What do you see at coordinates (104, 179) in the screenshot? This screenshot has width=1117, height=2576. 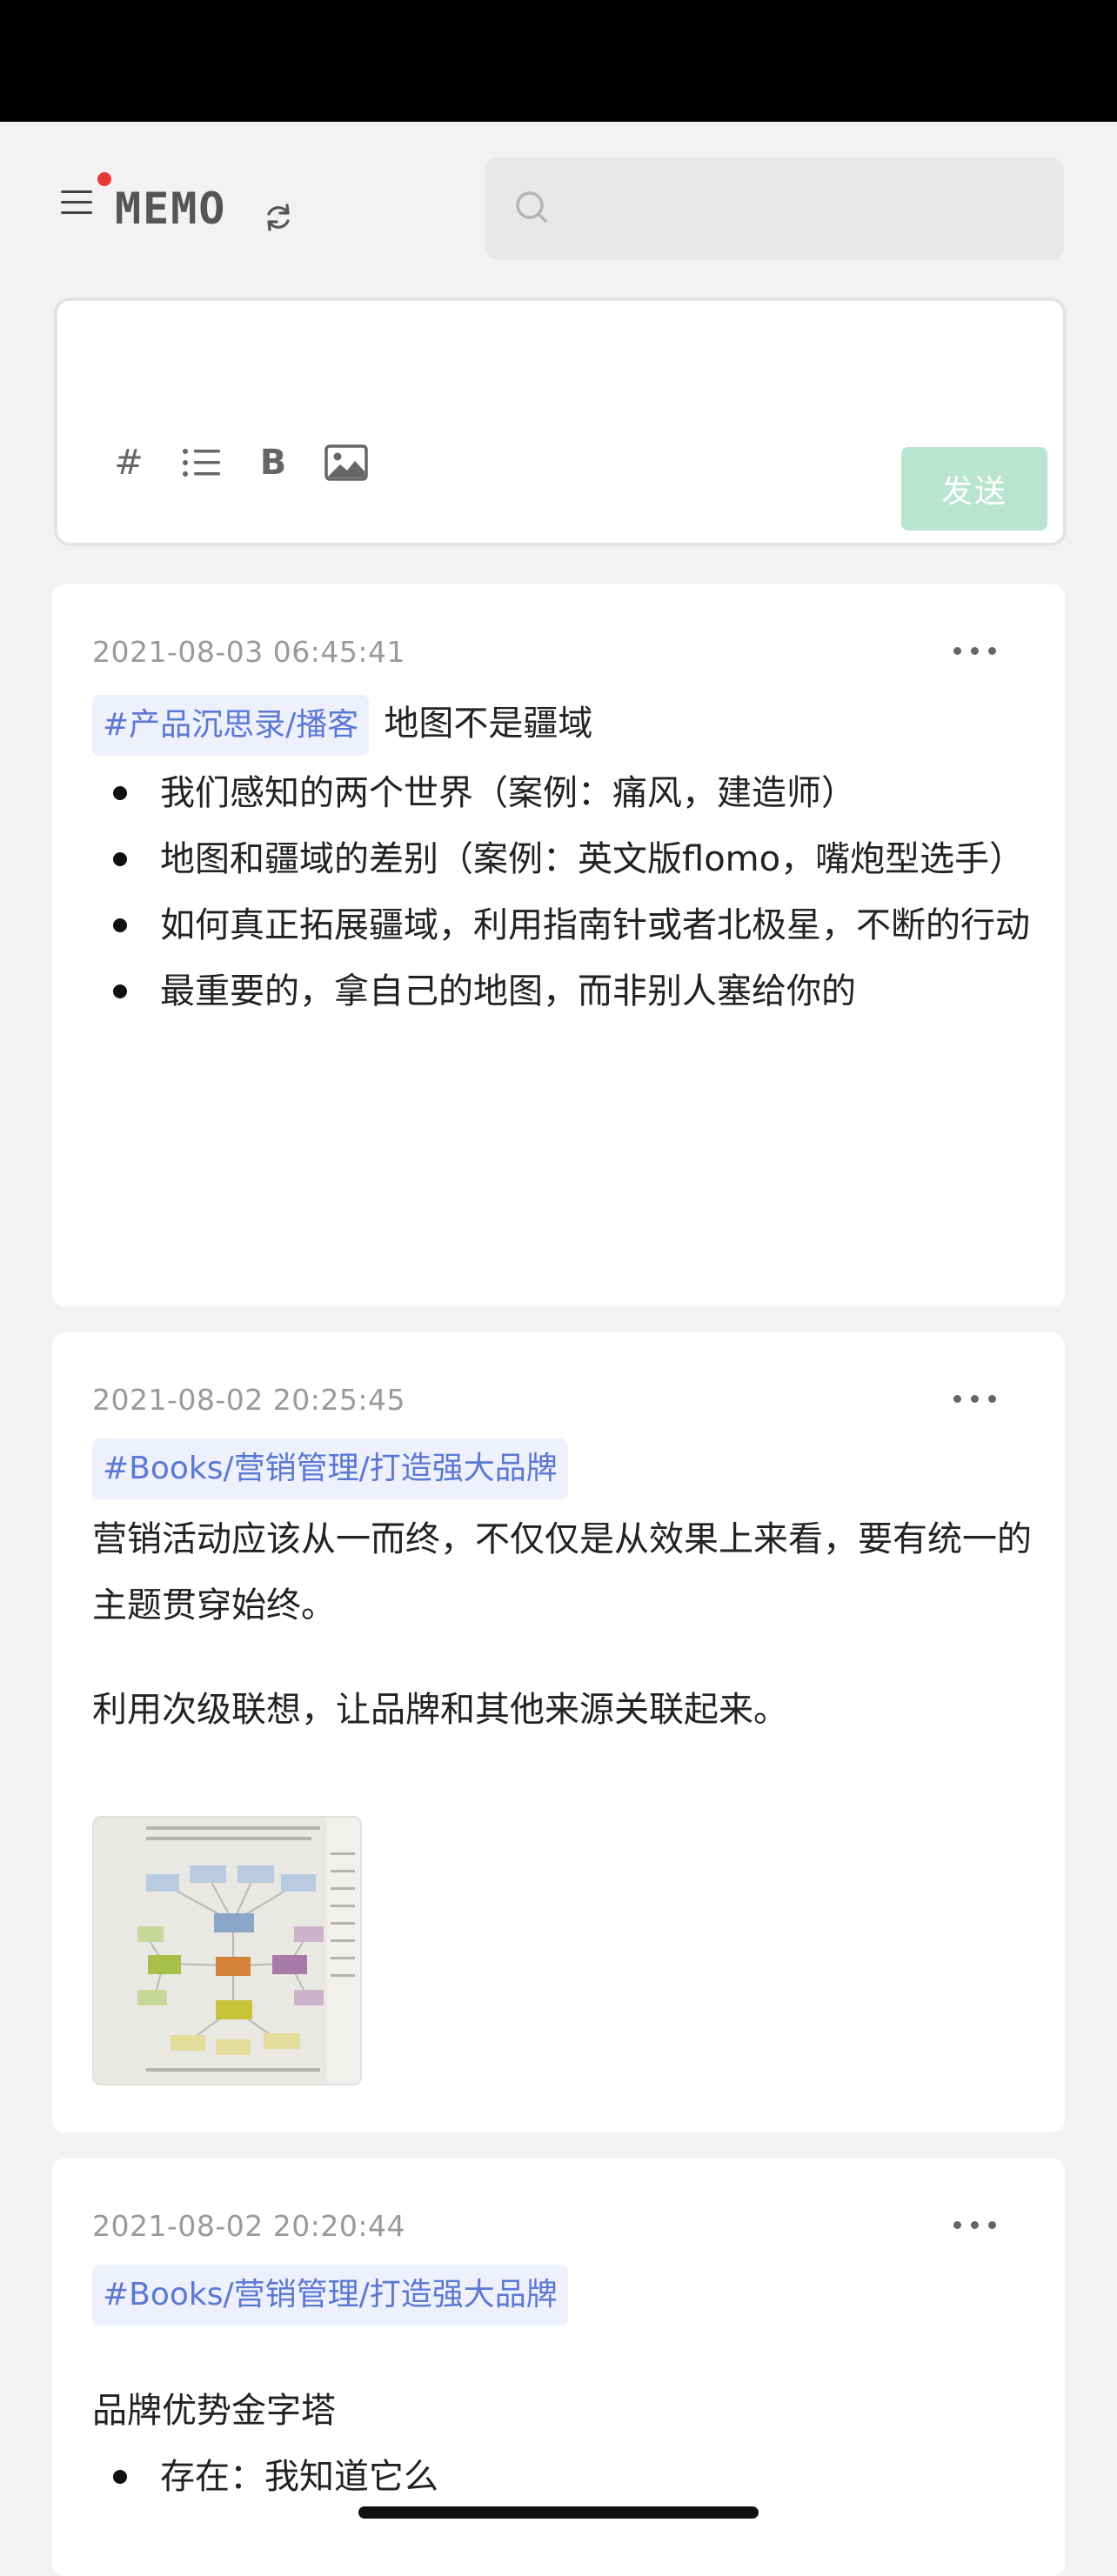 I see `notification-dot` at bounding box center [104, 179].